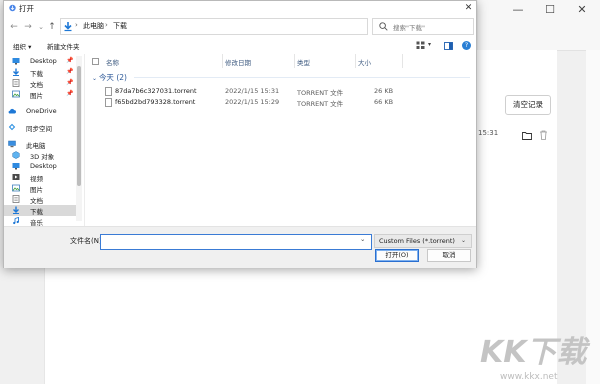 The image size is (600, 384). I want to click on filename-dropdown: ⌄, so click(362, 239).